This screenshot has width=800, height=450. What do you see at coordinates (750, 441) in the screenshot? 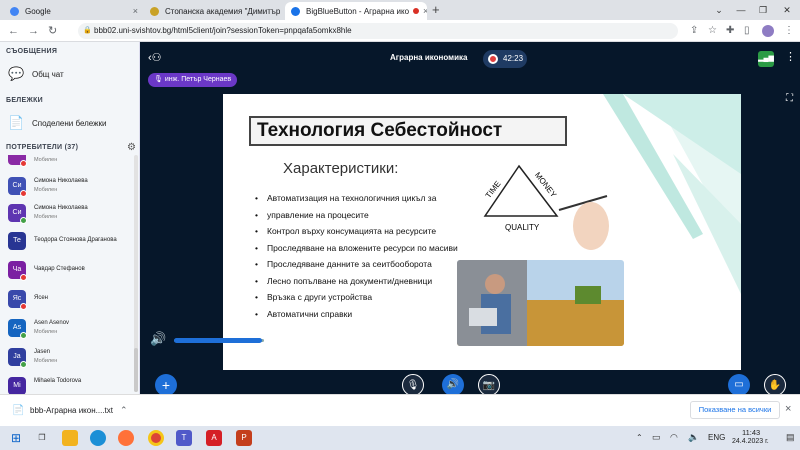
I see `clock-date: 24.4.2023 г.` at bounding box center [750, 441].